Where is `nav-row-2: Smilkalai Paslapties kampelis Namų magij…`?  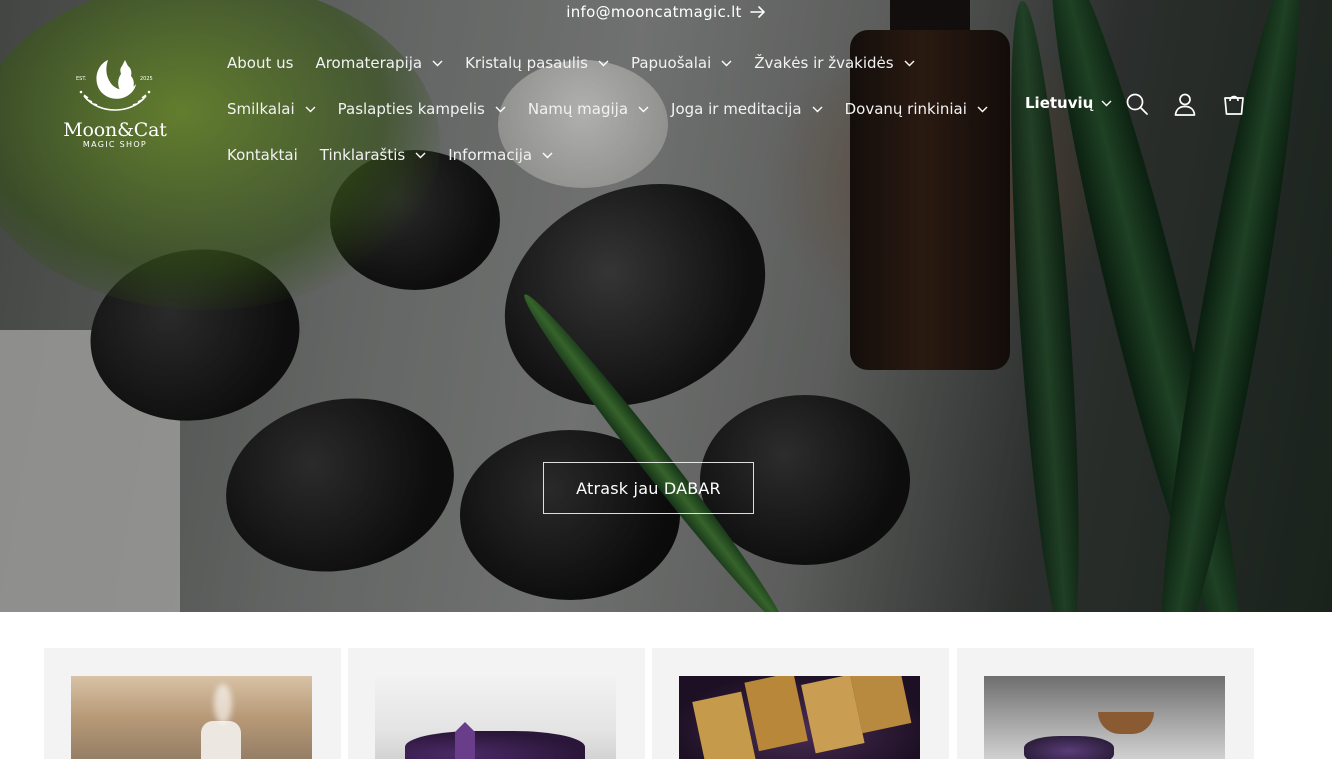
nav-row-2: Smilkalai Paslapties kampelis Namų magij… is located at coordinates (611, 109).